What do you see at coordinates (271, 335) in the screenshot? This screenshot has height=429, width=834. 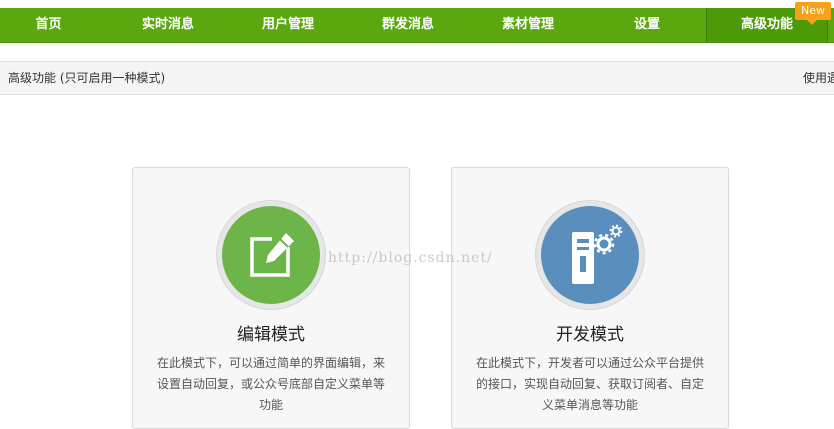 I see `edit-mode-title: 编辑模式` at bounding box center [271, 335].